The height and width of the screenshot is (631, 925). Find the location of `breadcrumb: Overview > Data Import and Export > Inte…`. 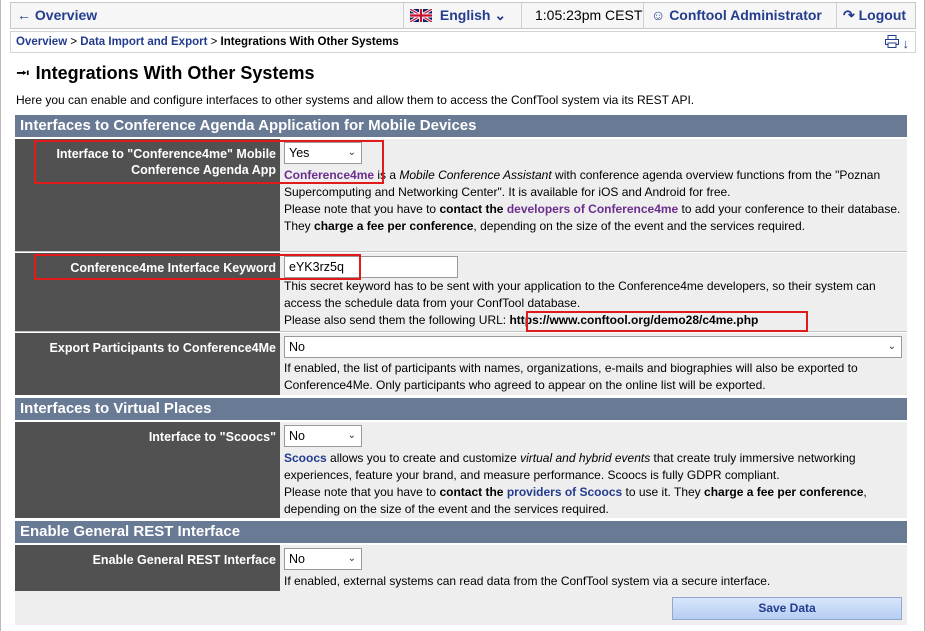

breadcrumb: Overview > Data Import and Export > Inte… is located at coordinates (463, 42).